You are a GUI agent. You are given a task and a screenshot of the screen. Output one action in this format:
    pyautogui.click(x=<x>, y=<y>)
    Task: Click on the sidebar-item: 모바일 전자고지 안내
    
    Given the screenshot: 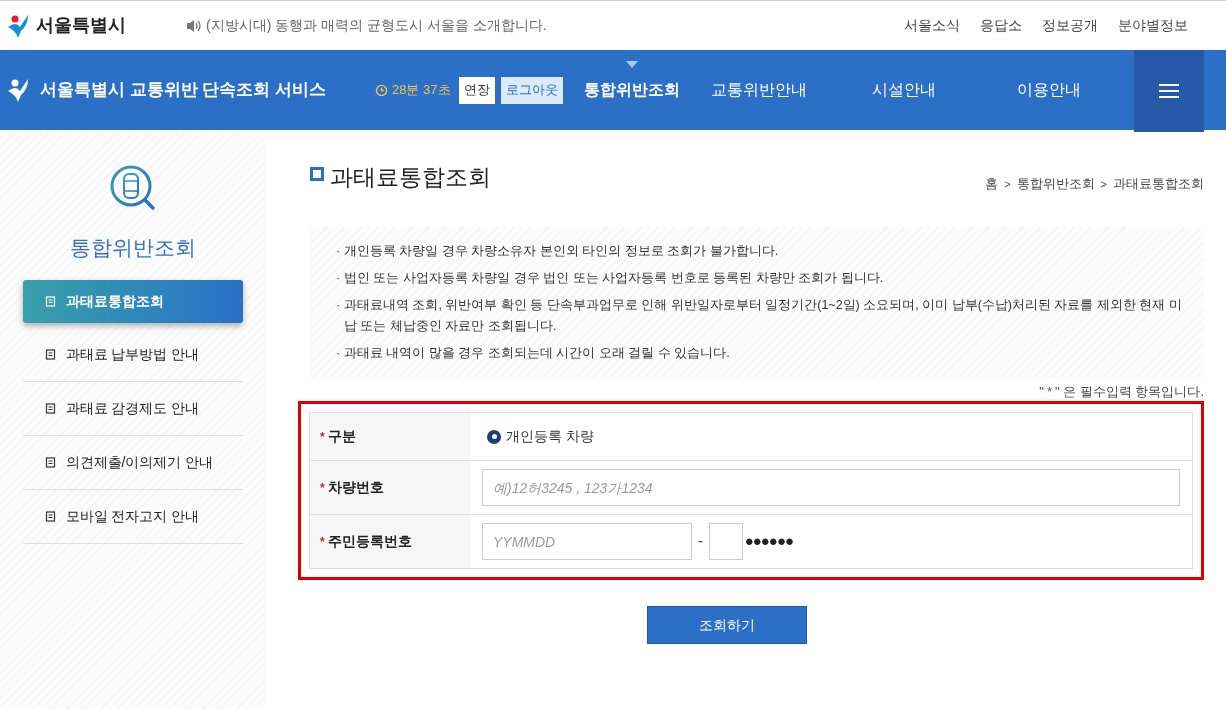 What is the action you would take?
    pyautogui.click(x=132, y=516)
    